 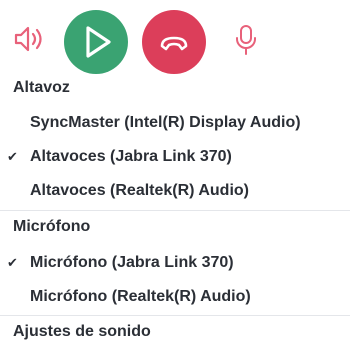 I want to click on play-icon, so click(x=98, y=42).